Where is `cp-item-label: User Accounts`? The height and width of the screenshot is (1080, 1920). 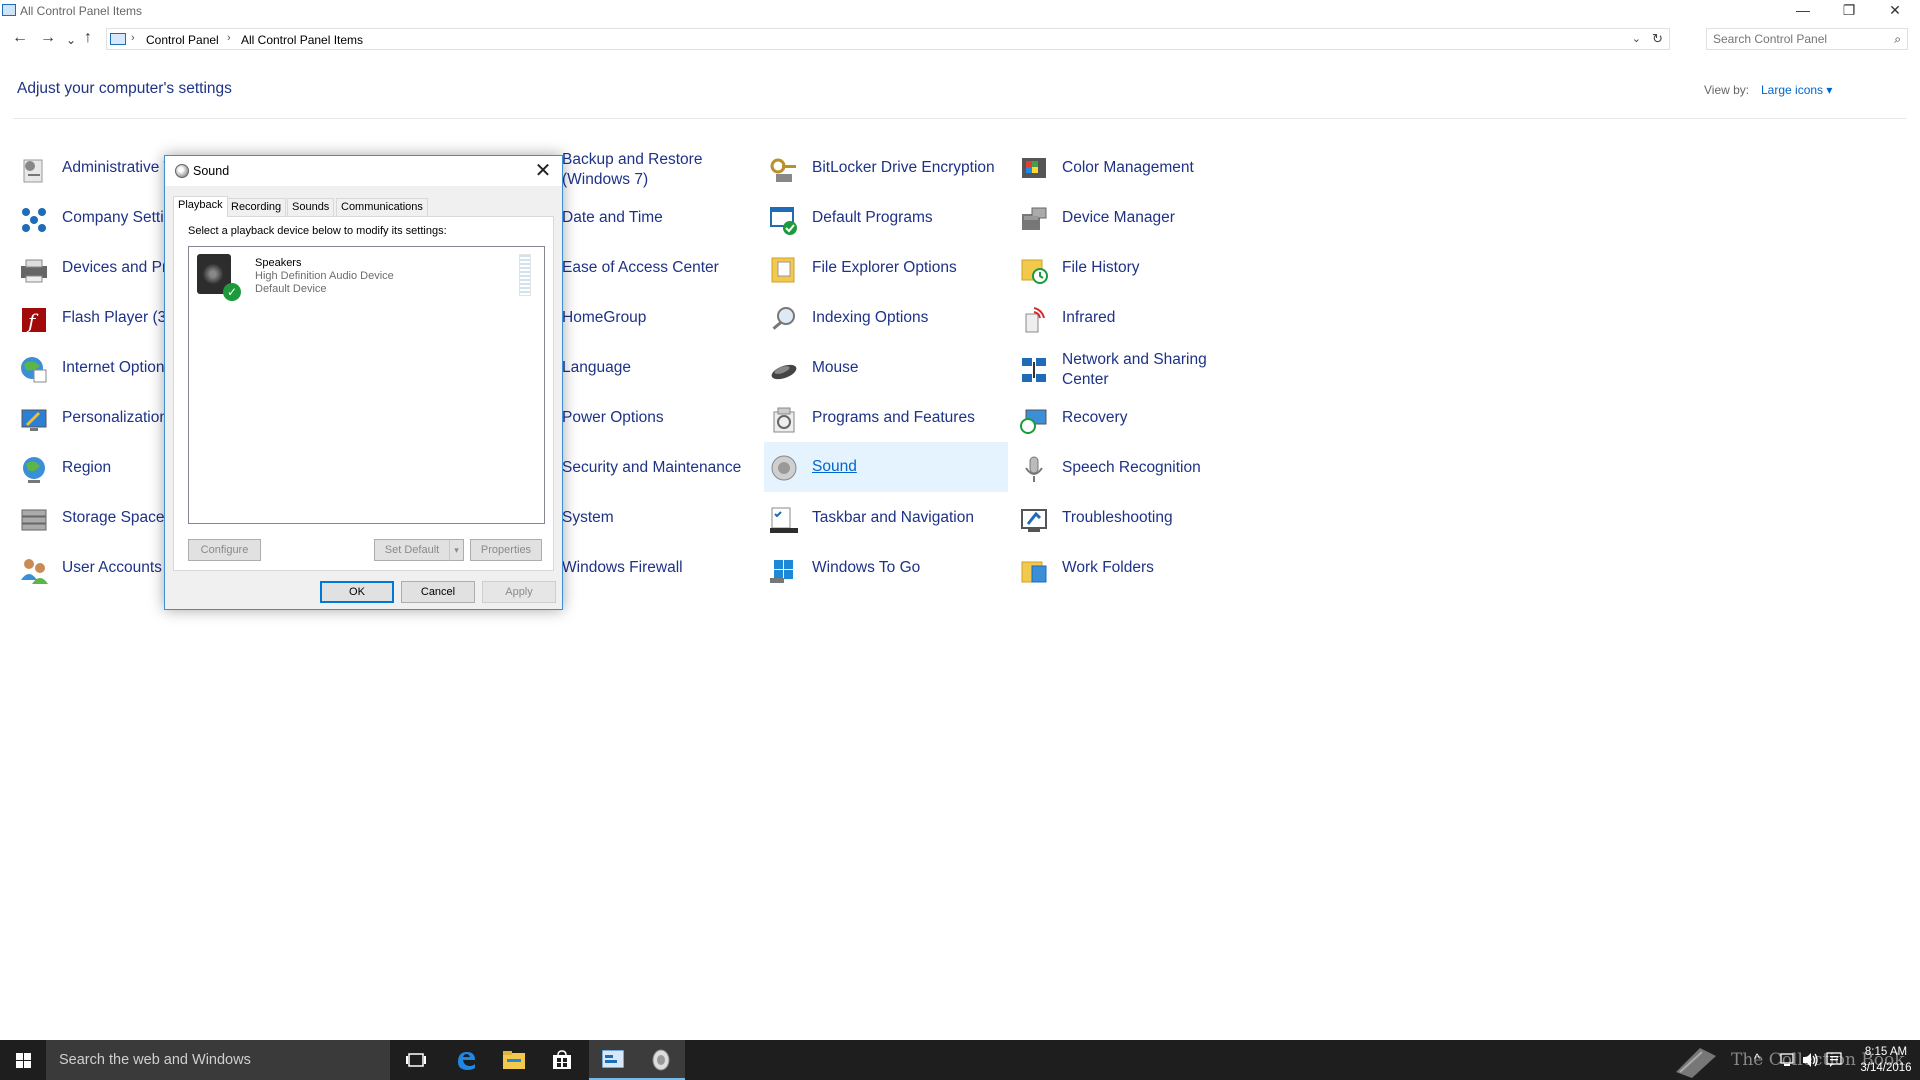
cp-item-label: User Accounts is located at coordinates (112, 567).